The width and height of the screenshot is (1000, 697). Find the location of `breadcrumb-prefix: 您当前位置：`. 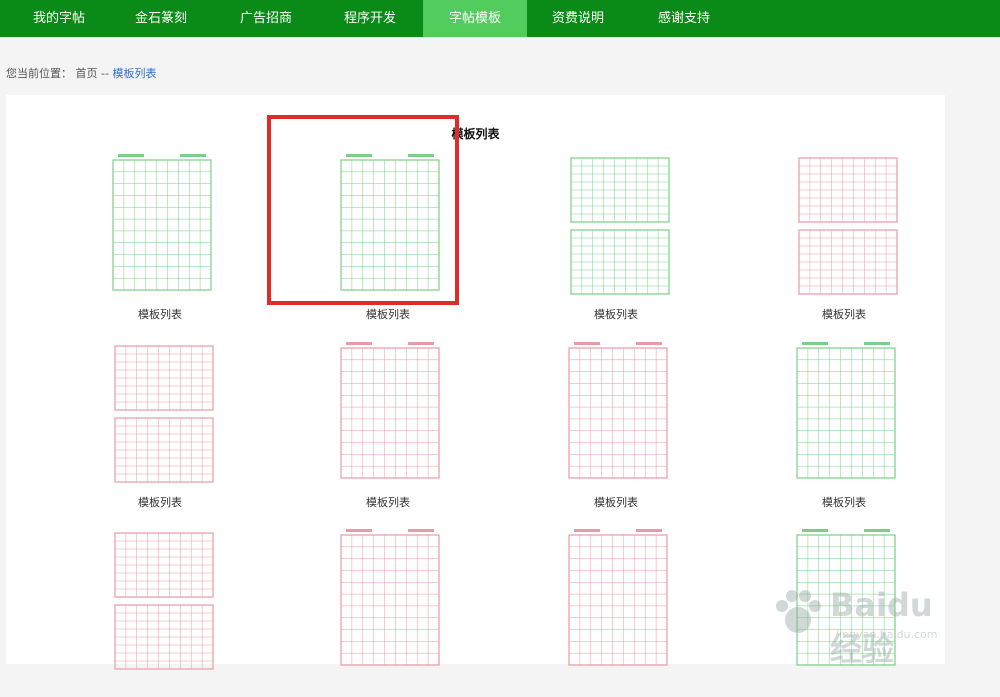

breadcrumb-prefix: 您当前位置： is located at coordinates (39, 73).